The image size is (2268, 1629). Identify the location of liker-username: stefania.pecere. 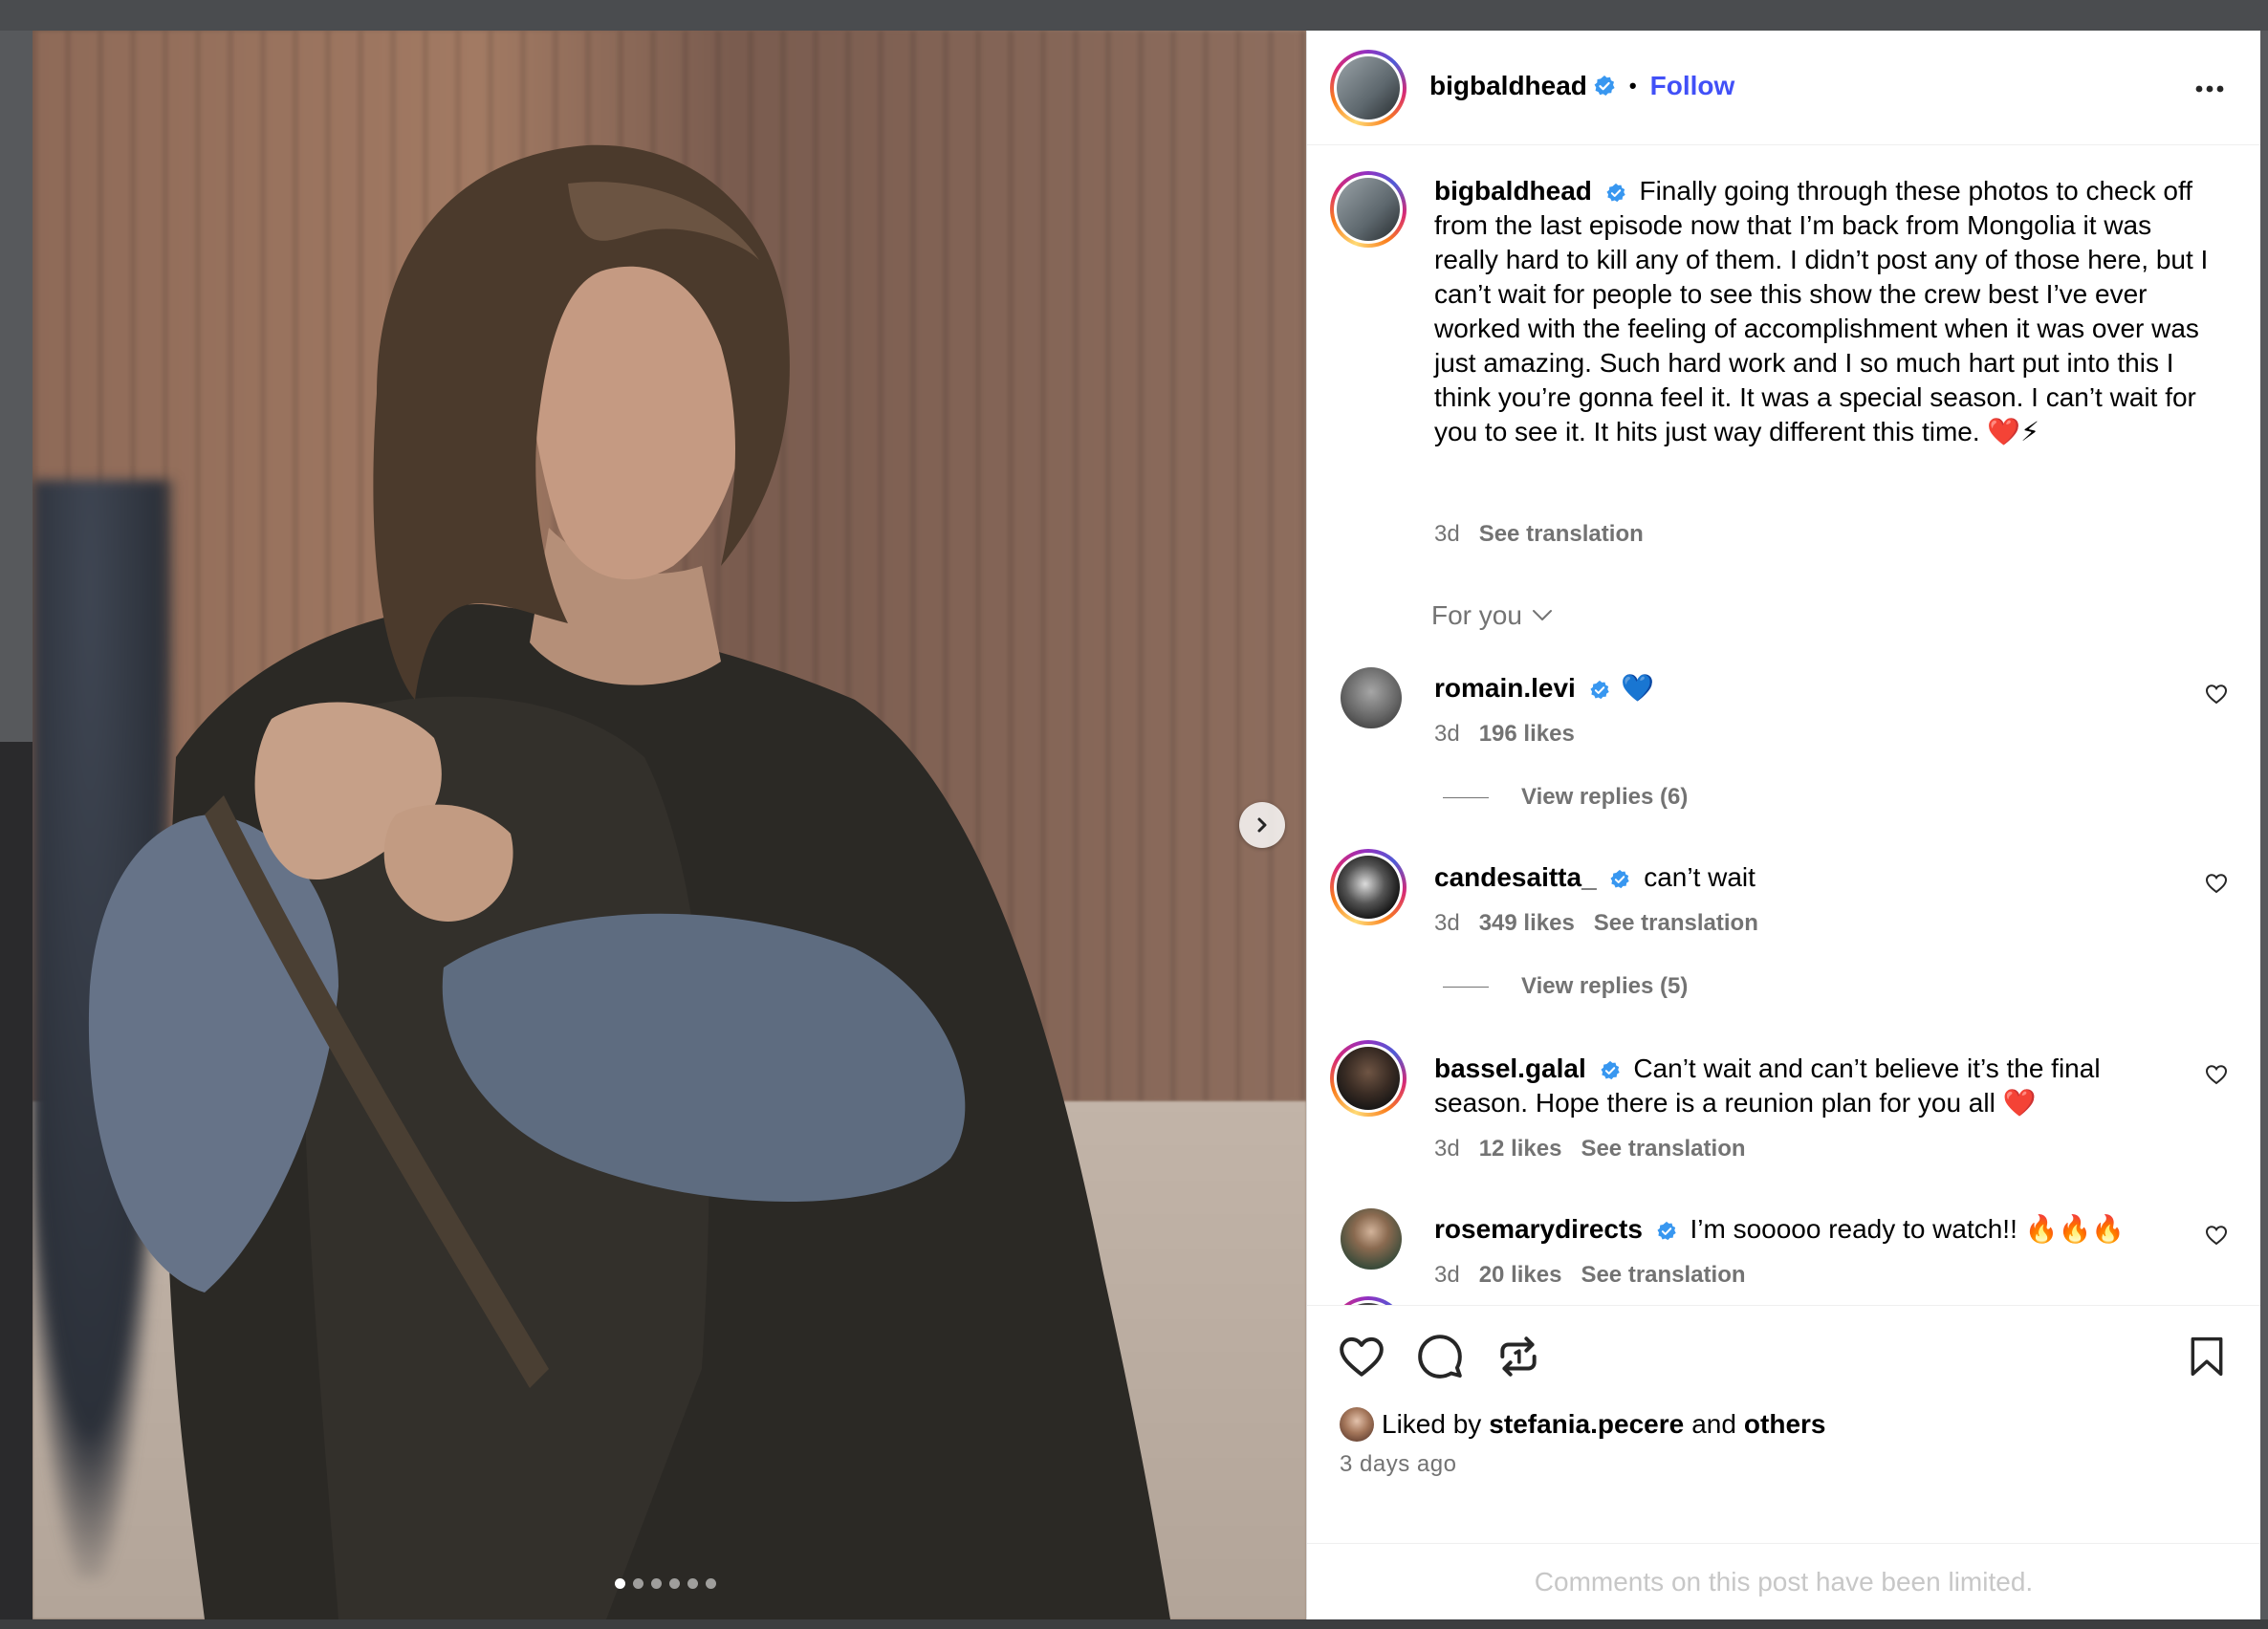
(1587, 1424).